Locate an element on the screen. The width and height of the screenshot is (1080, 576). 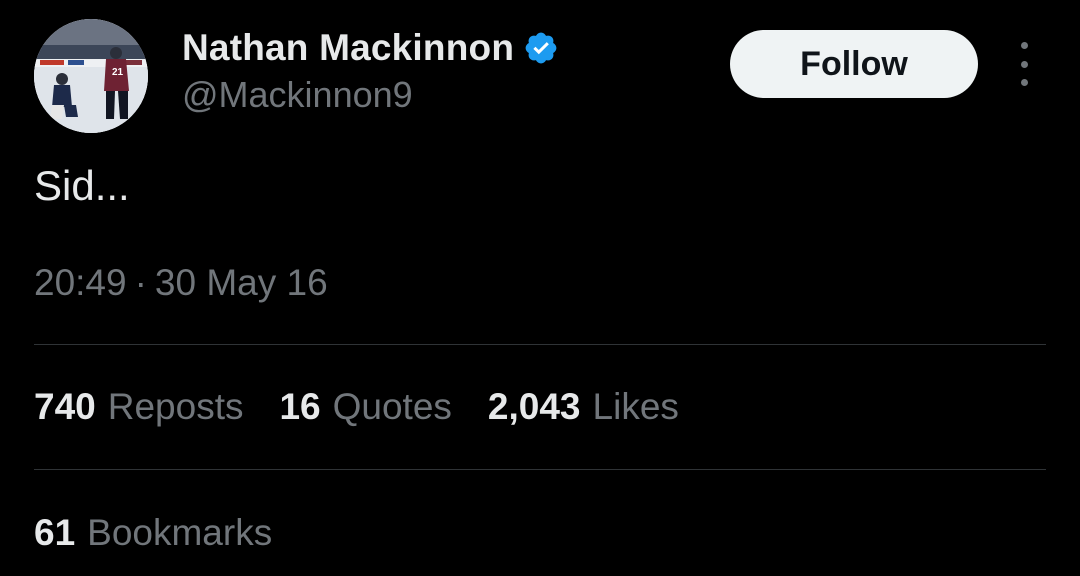
likes-label: Likes is located at coordinates (635, 406).